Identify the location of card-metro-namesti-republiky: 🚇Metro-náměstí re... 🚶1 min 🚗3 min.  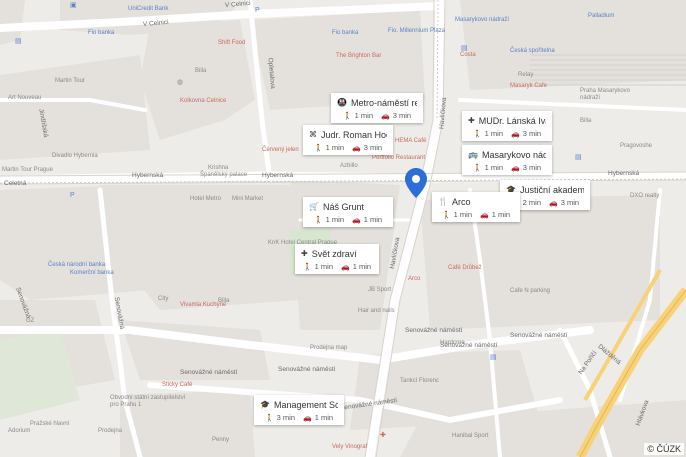
(377, 108).